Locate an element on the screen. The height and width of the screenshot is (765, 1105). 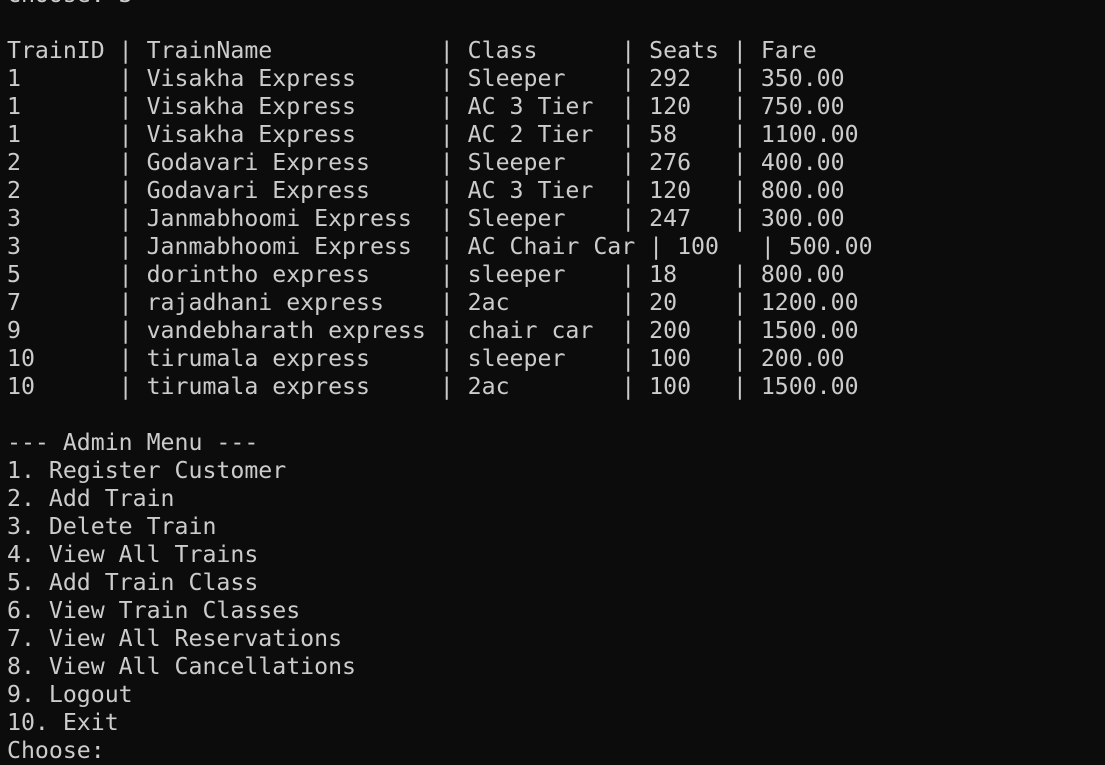
menu-item-view-train-classes: 6. View Train Classes is located at coordinates (154, 610).